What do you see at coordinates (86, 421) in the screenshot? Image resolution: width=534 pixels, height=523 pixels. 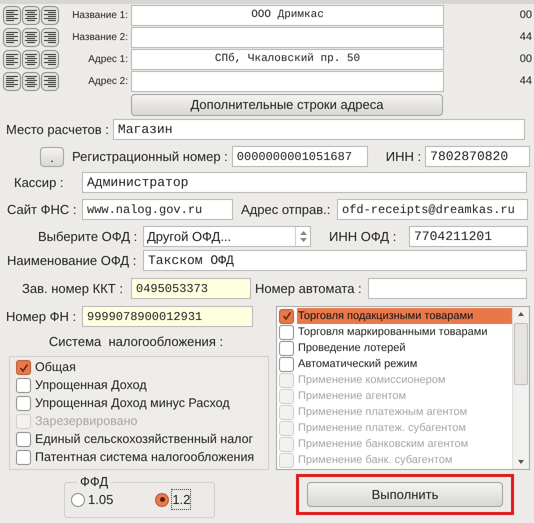 I see `option-label: Зарезервировано` at bounding box center [86, 421].